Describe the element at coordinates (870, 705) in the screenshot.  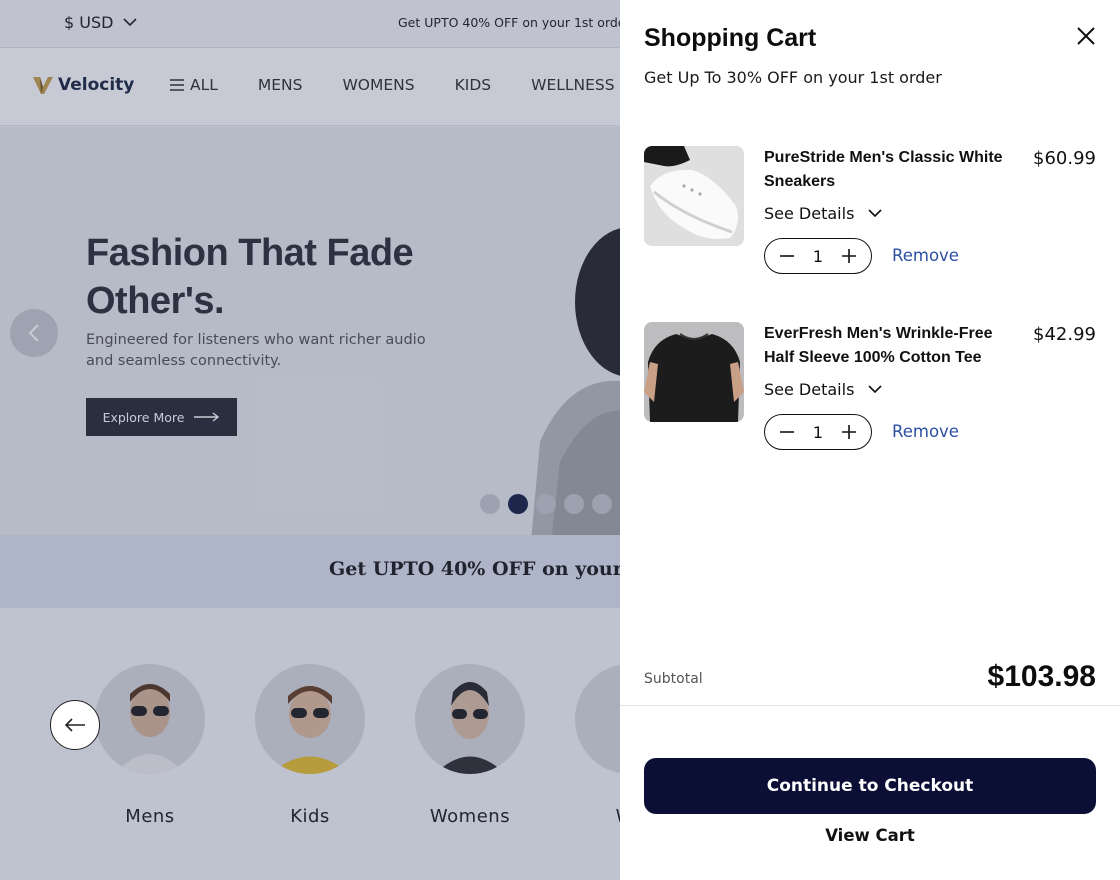
I see `divider` at that location.